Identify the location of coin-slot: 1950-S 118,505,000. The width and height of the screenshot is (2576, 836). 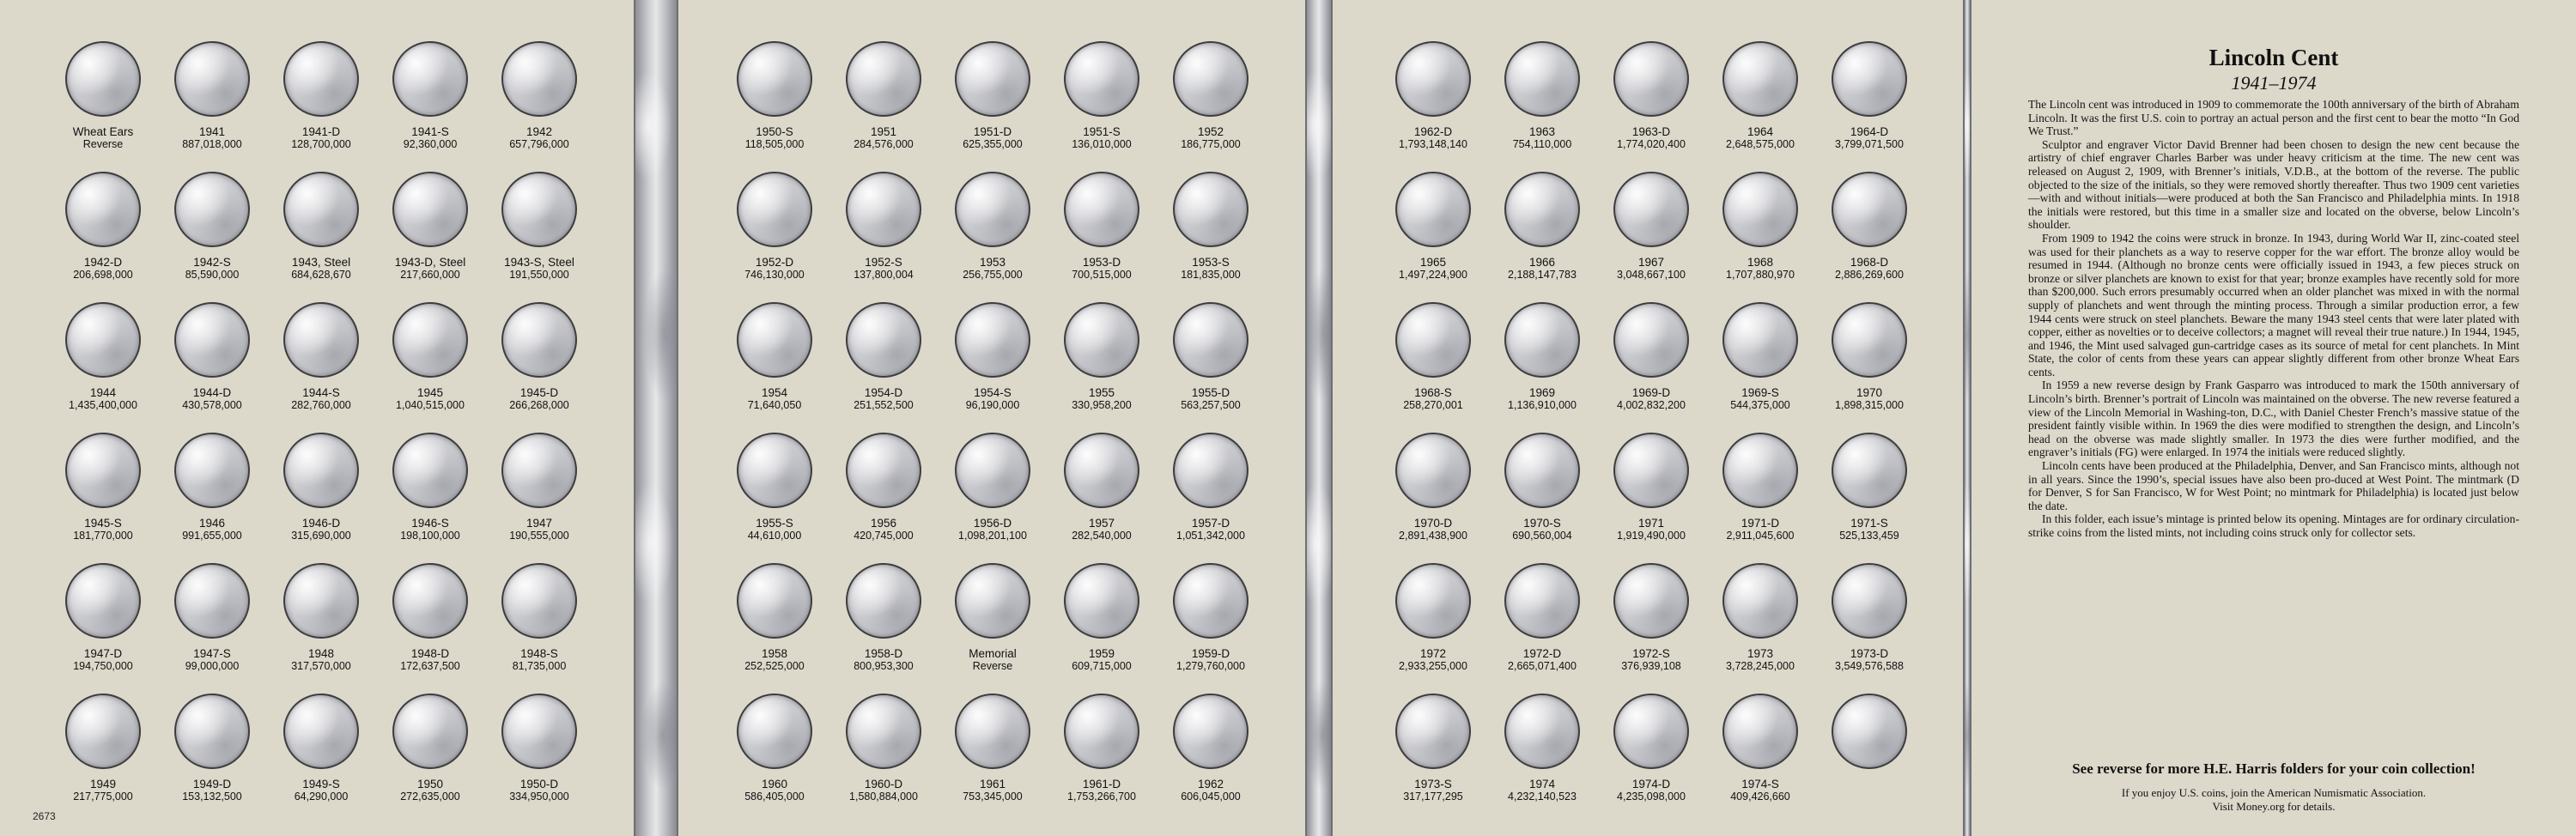
(775, 95).